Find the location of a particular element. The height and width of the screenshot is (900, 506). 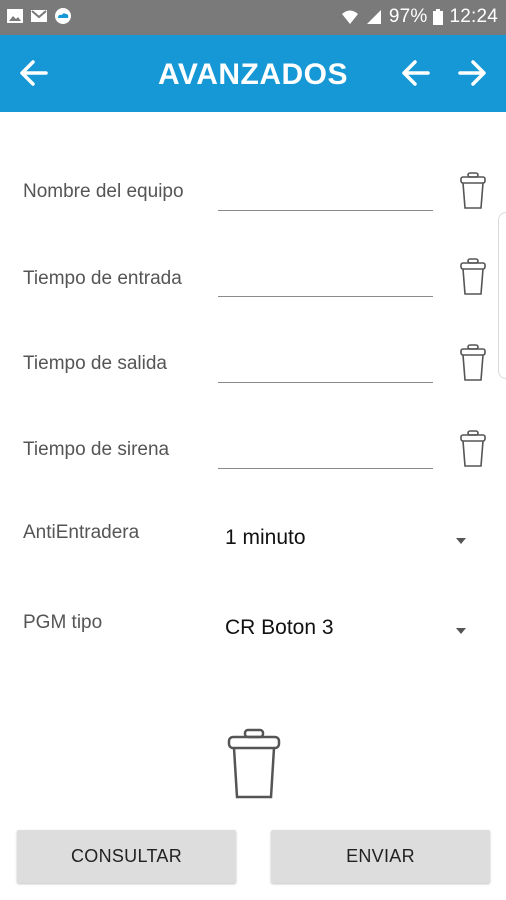

field-label-salida: Tiempo de salida is located at coordinates (95, 363).